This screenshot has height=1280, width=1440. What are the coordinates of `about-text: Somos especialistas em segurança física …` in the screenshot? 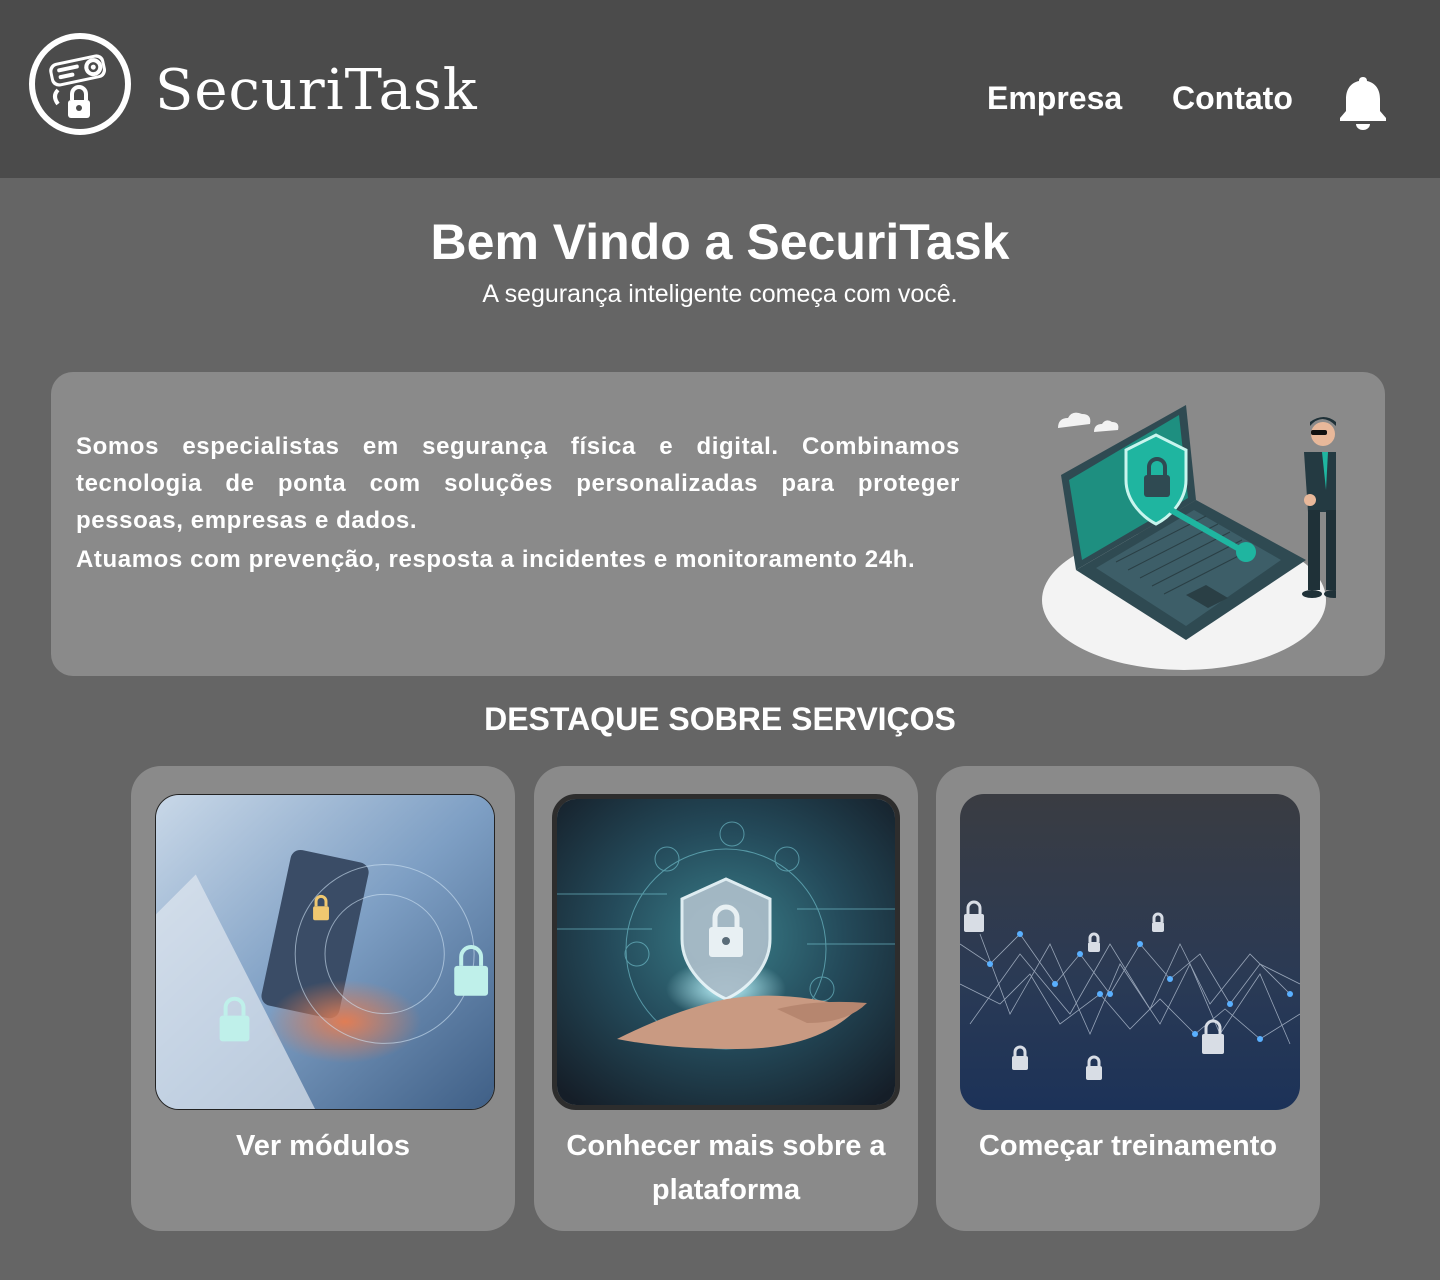 It's located at (518, 503).